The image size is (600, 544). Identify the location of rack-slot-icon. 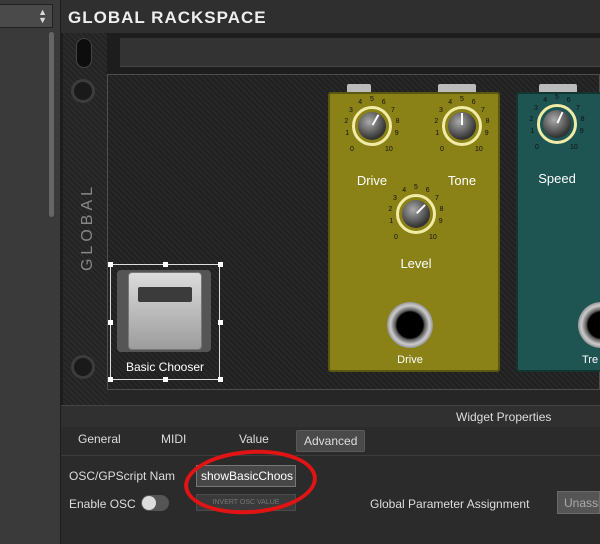
(84, 53).